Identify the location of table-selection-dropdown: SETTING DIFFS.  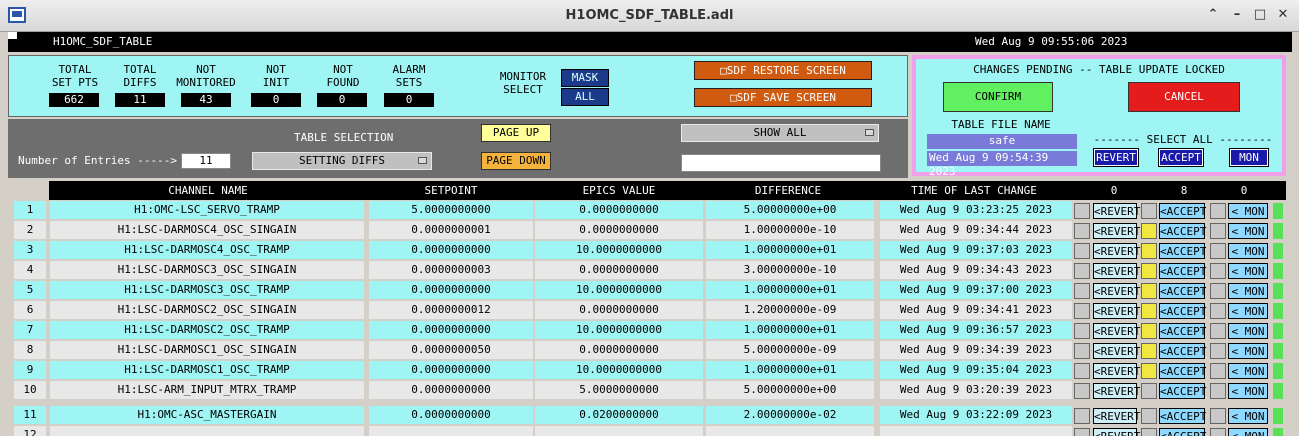
(342, 161).